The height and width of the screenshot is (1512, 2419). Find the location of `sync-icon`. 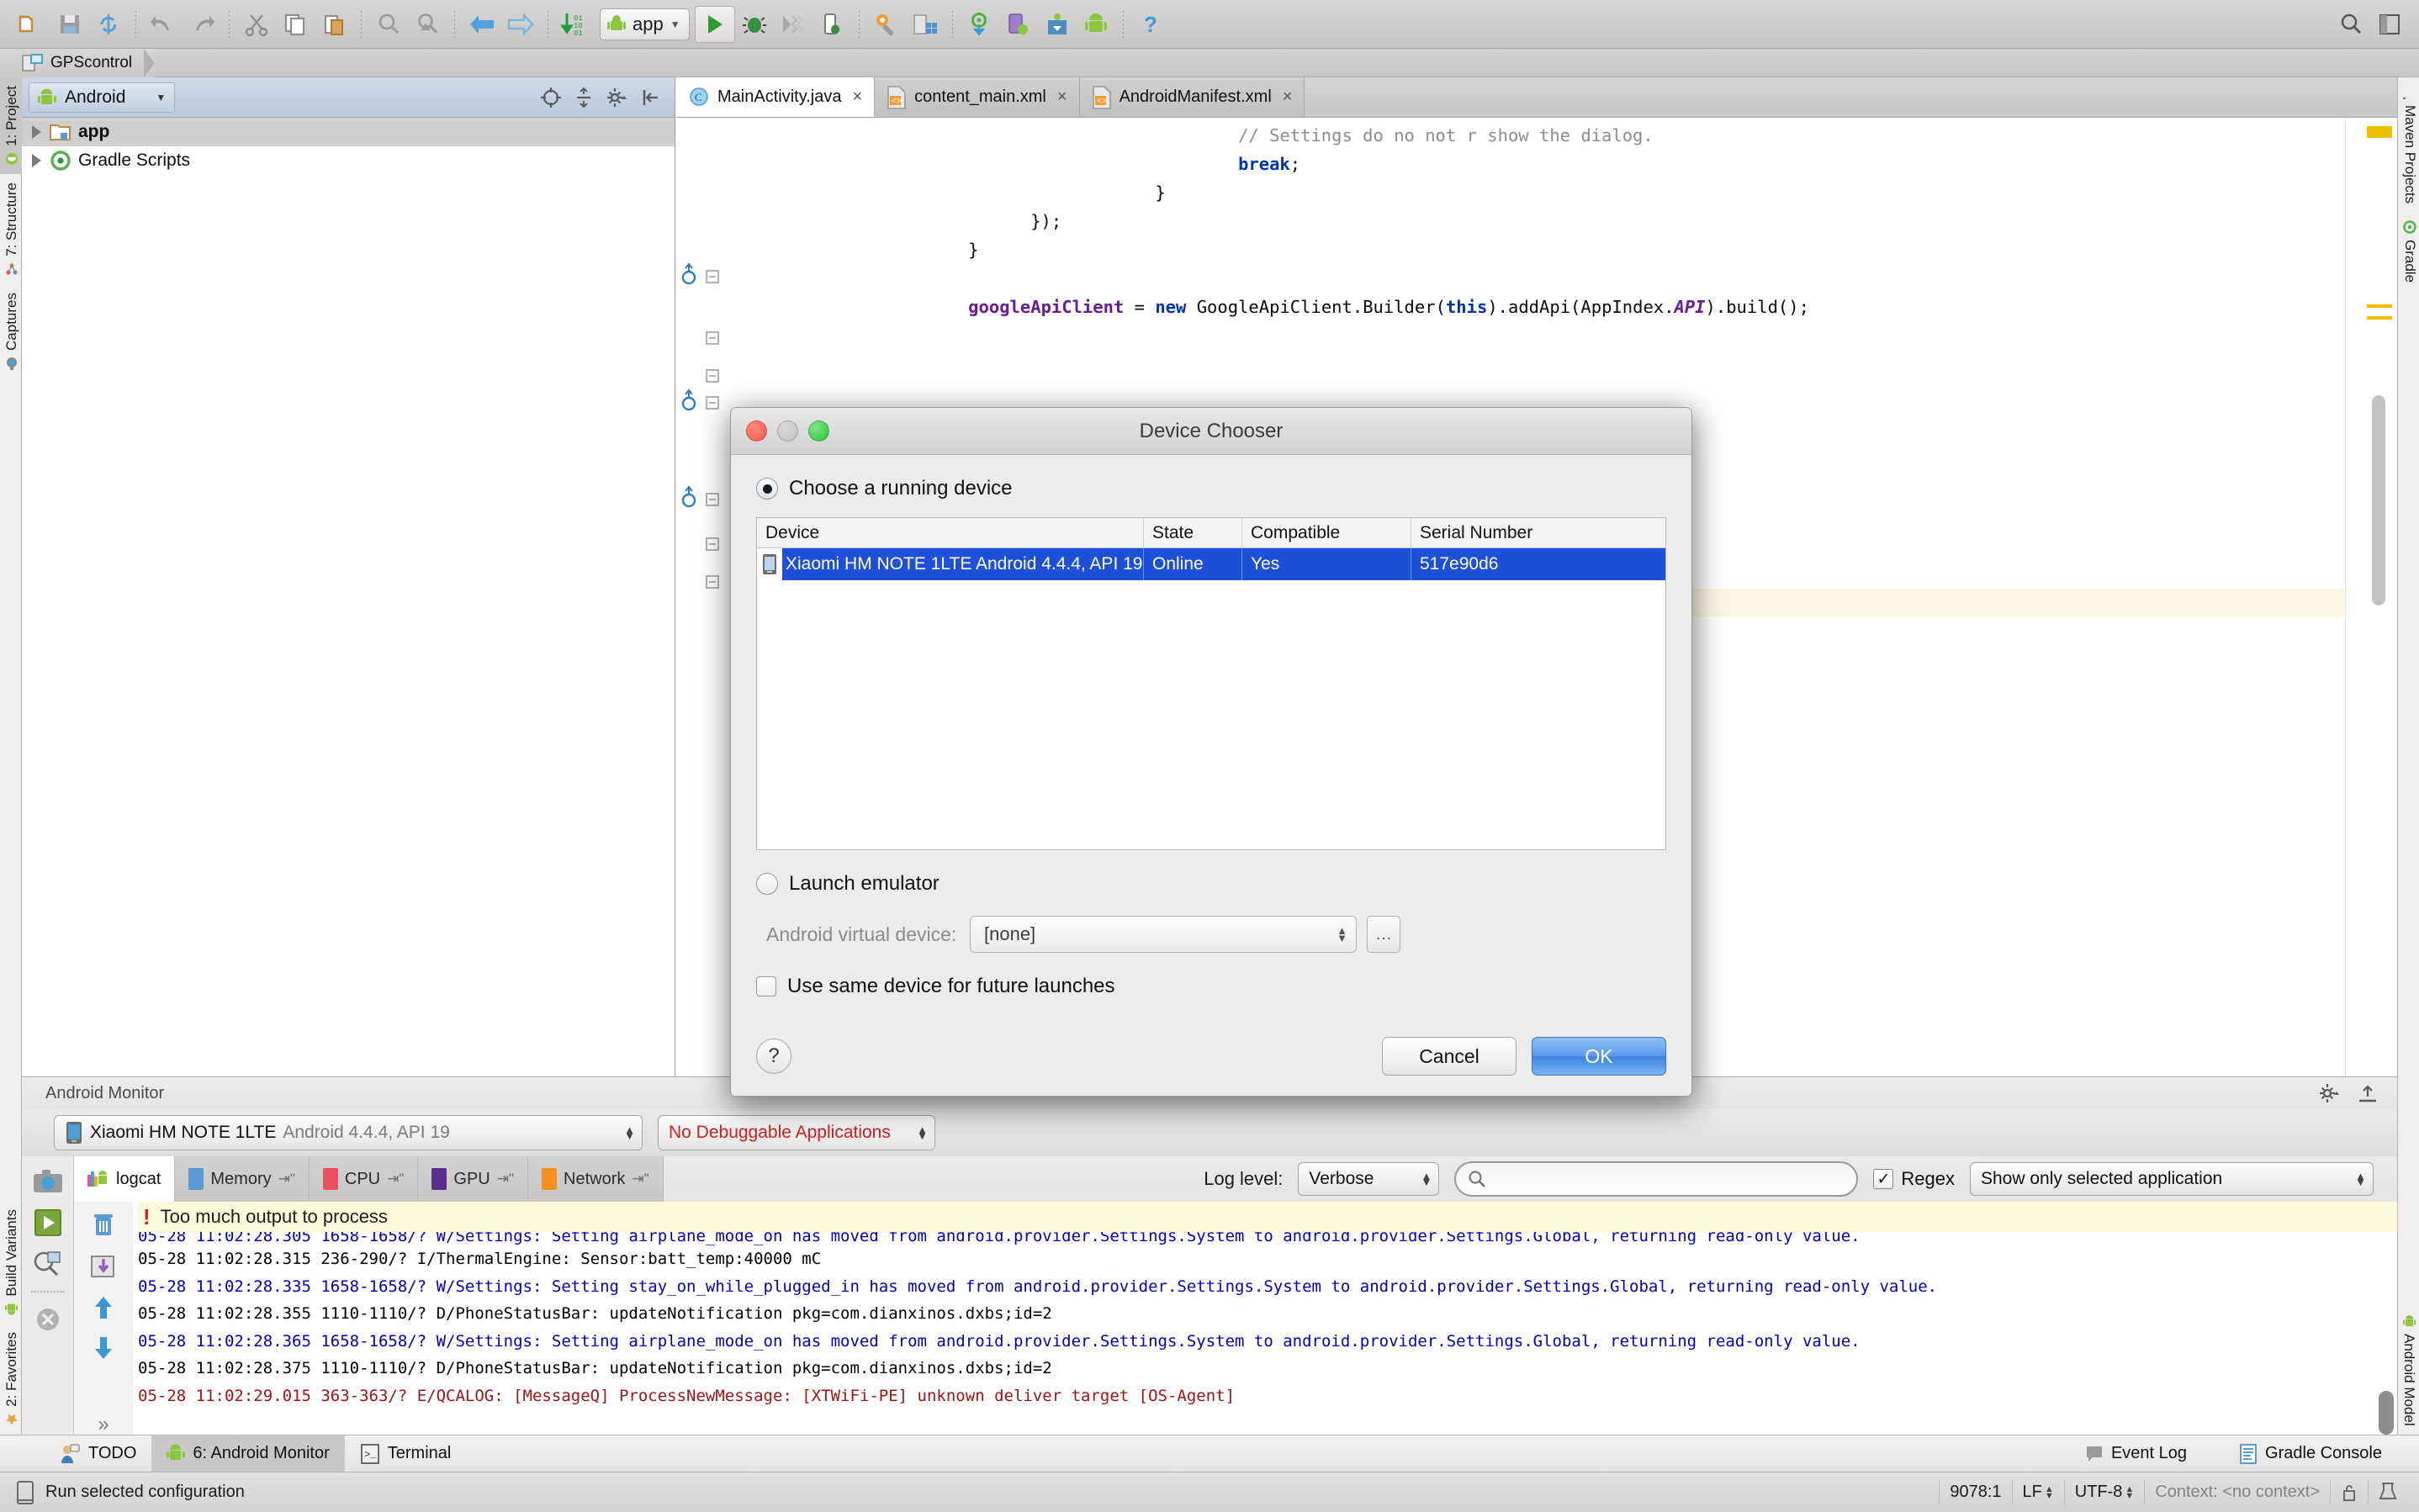

sync-icon is located at coordinates (108, 24).